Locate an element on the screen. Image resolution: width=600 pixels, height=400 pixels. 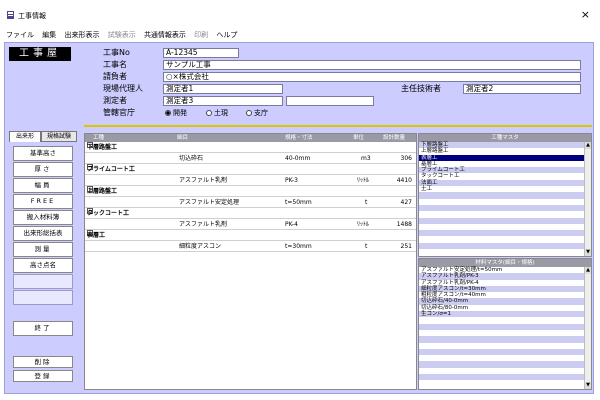
row-qty: 306 is located at coordinates (406, 158).